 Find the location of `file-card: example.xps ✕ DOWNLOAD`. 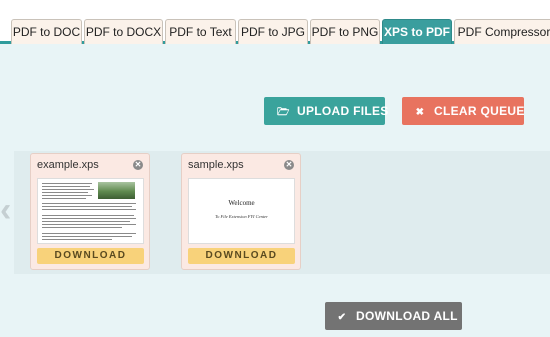

file-card: example.xps ✕ DOWNLOAD is located at coordinates (90, 211).